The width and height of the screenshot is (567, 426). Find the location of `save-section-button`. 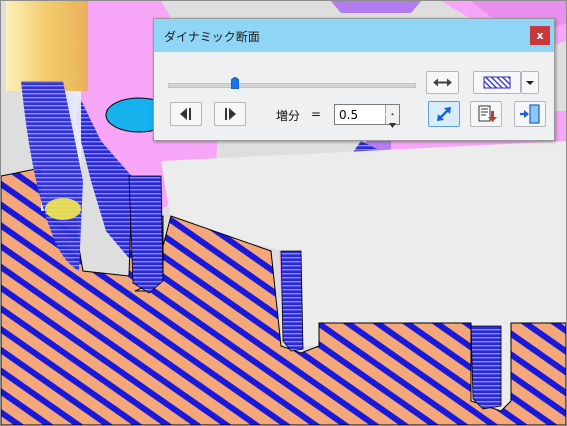

save-section-button is located at coordinates (486, 114).